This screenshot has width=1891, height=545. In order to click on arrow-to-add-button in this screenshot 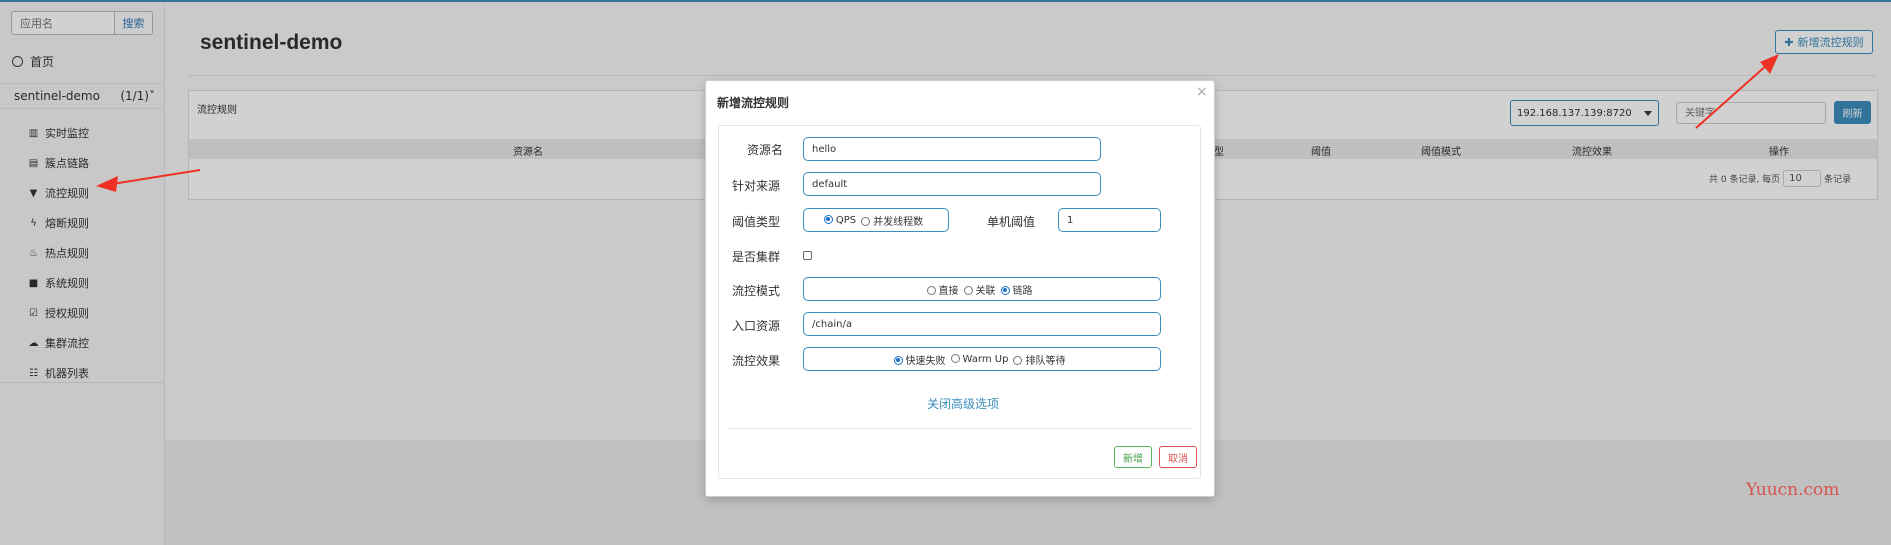, I will do `click(1737, 91)`.